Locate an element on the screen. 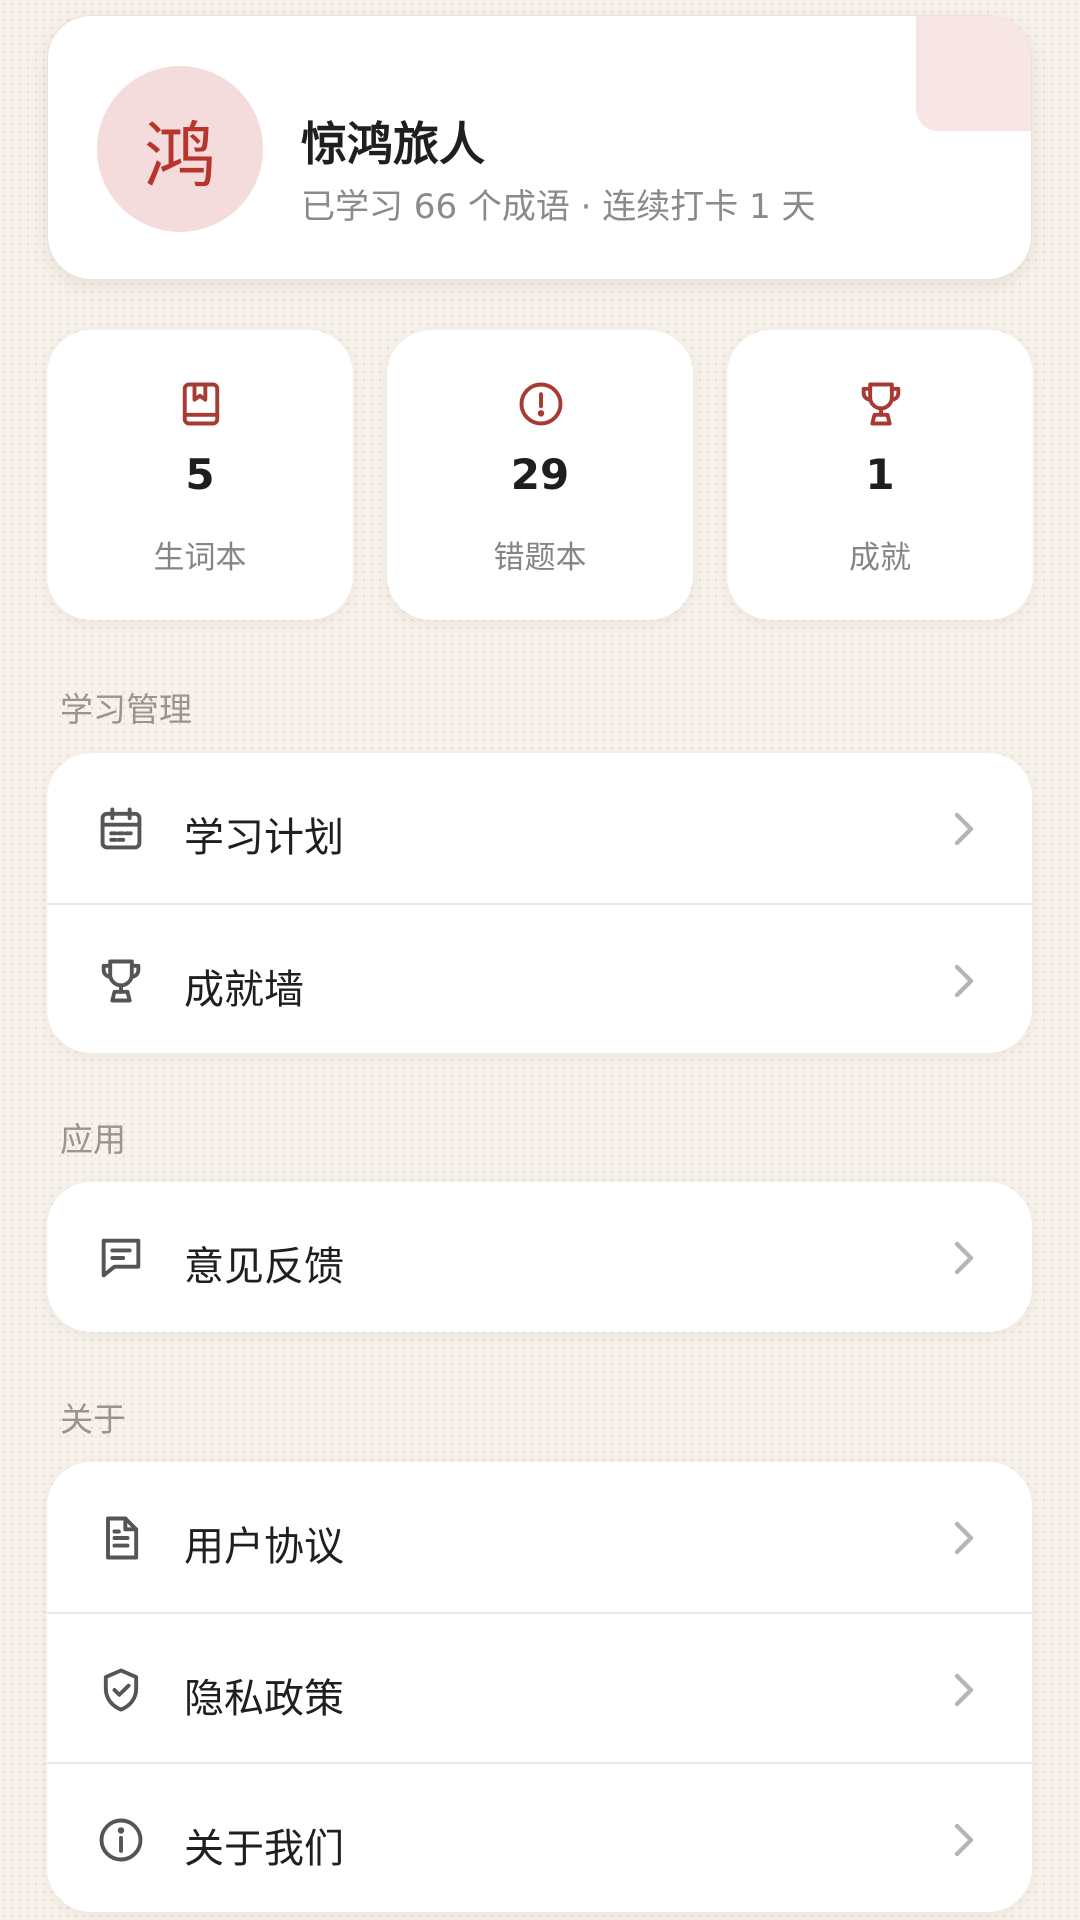  vocabulary-count: 5 is located at coordinates (200, 474).